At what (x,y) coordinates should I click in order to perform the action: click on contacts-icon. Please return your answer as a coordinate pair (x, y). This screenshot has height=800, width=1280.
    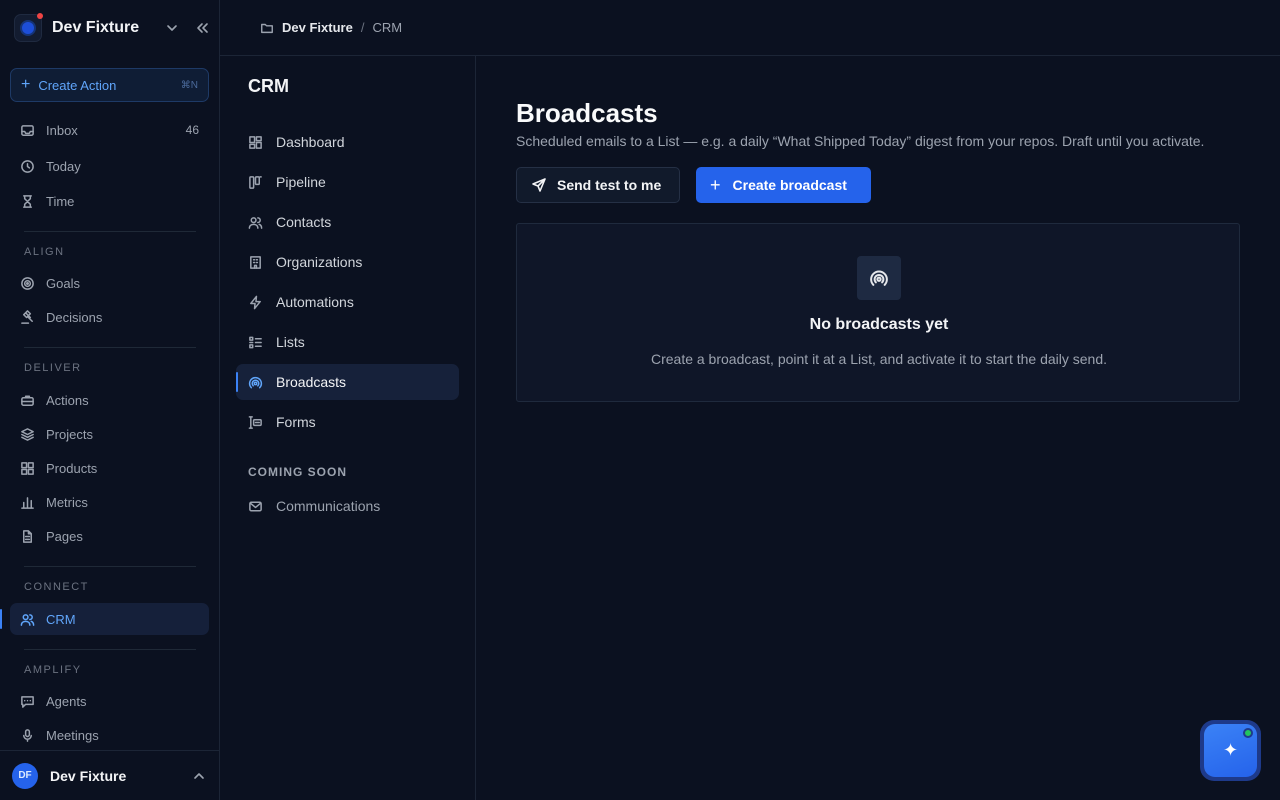
    Looking at the image, I should click on (255, 222).